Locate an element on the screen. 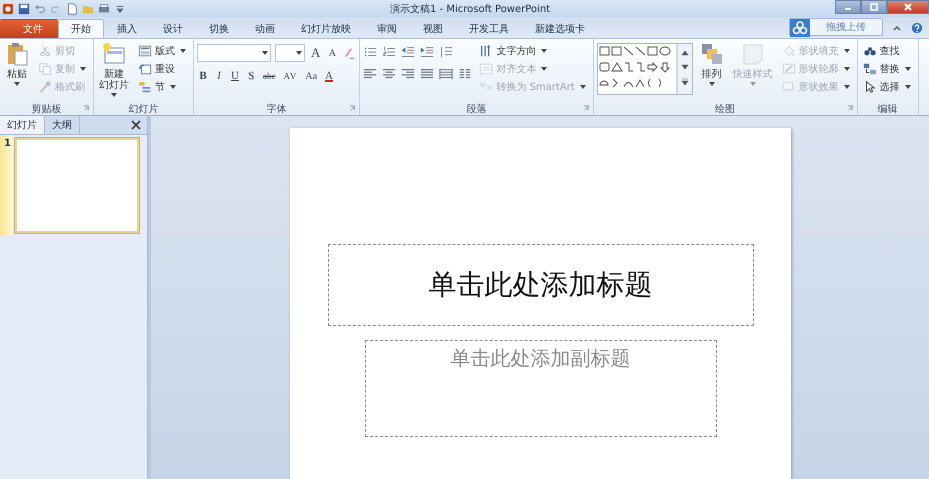 This screenshot has width=929, height=479. section-icon is located at coordinates (145, 87).